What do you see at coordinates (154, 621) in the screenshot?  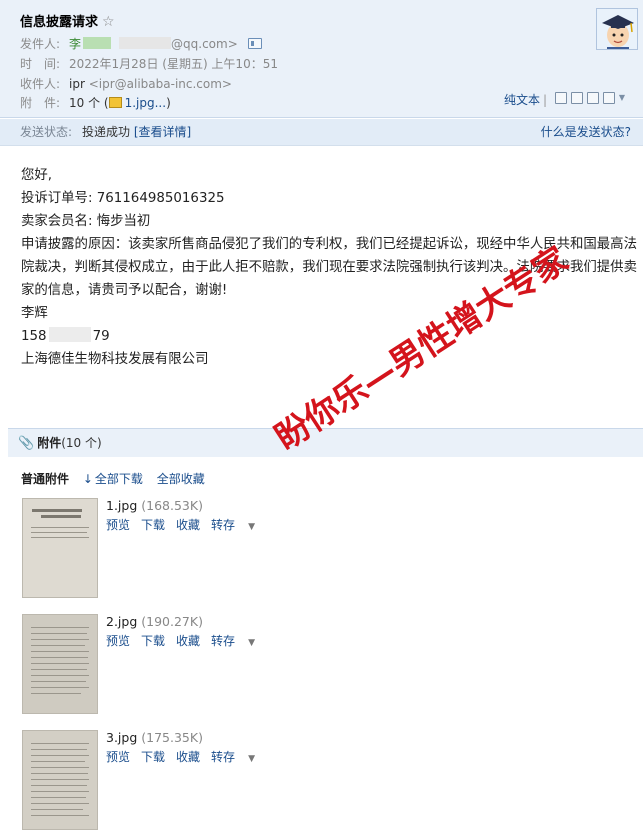 I see `attachment-name-row: 2.jpg (190.27K)` at bounding box center [154, 621].